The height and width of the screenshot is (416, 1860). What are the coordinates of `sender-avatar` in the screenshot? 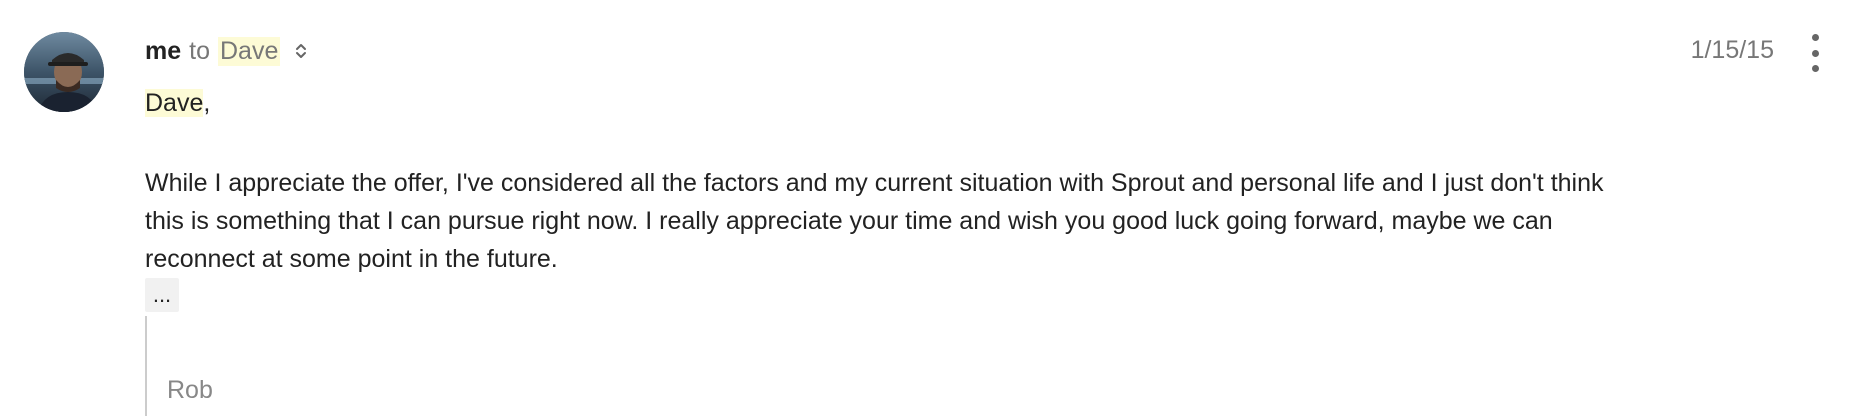 It's located at (64, 72).